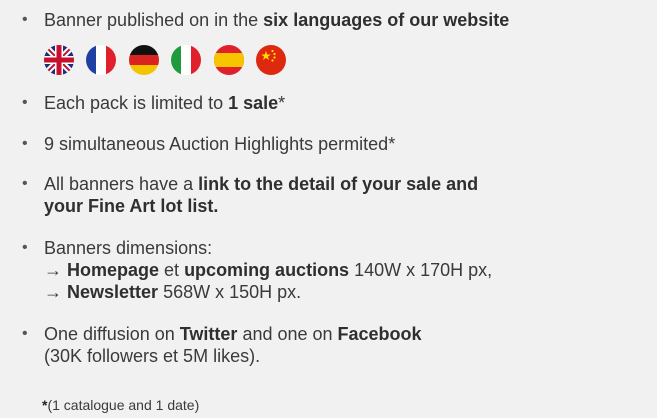 The width and height of the screenshot is (657, 418). I want to click on feature-text-segment: One diffusion on, so click(112, 334).